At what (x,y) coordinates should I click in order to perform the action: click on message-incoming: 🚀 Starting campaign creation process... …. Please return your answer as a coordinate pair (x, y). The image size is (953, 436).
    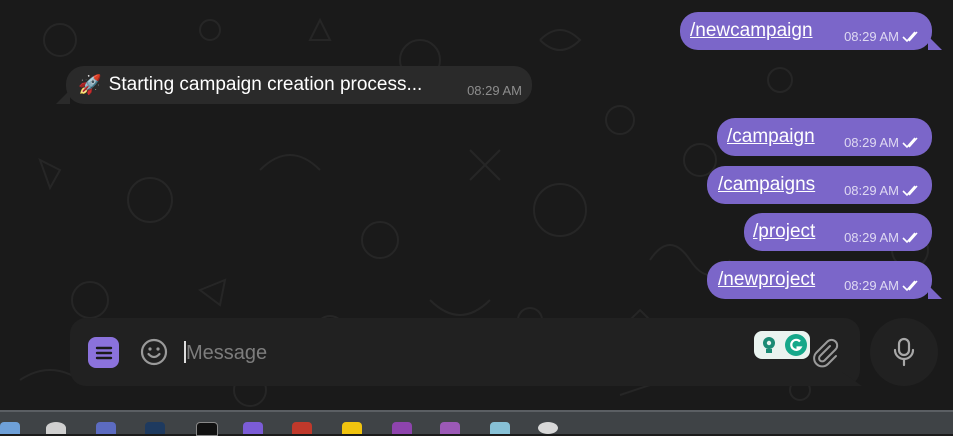
    Looking at the image, I should click on (299, 85).